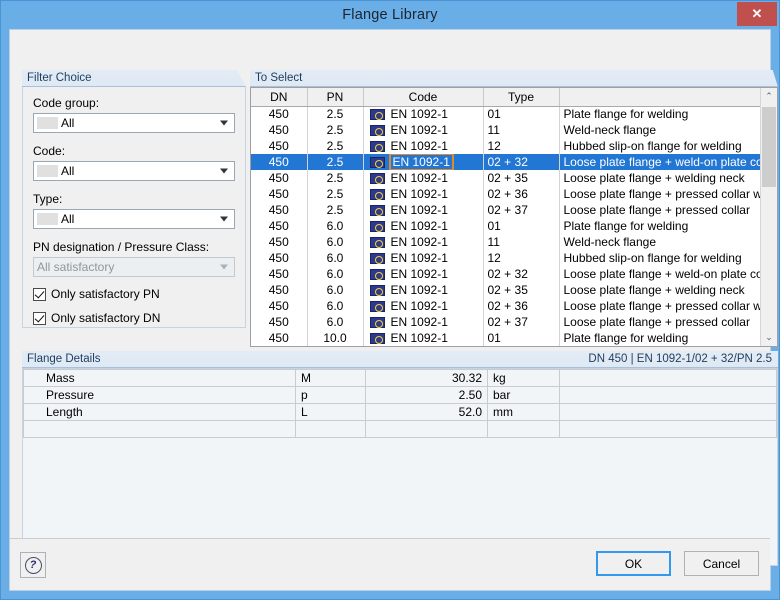  Describe the element at coordinates (121, 247) in the screenshot. I see `pn-class-label: PN designation / Pressure Class:` at that location.